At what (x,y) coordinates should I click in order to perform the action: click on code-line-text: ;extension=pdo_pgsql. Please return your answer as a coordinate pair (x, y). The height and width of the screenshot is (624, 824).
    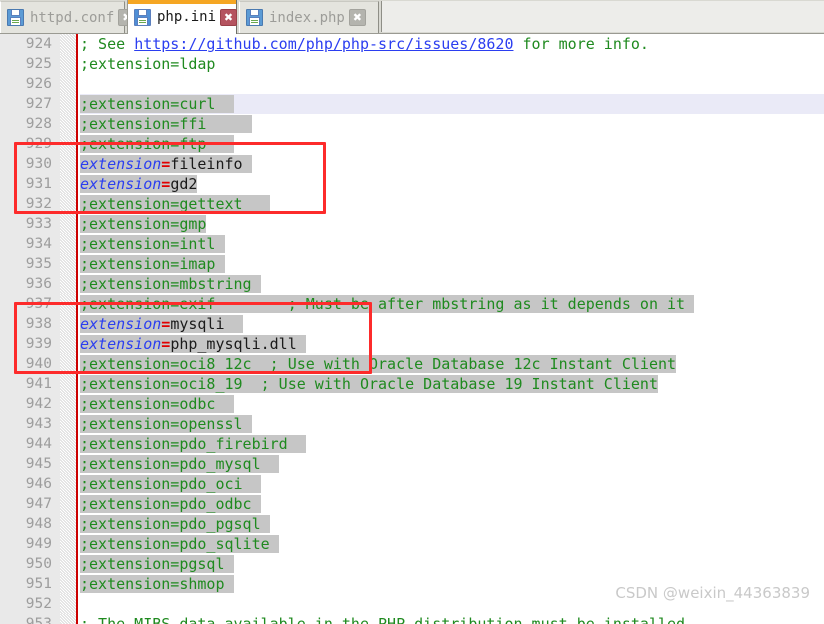
    Looking at the image, I should click on (175, 524).